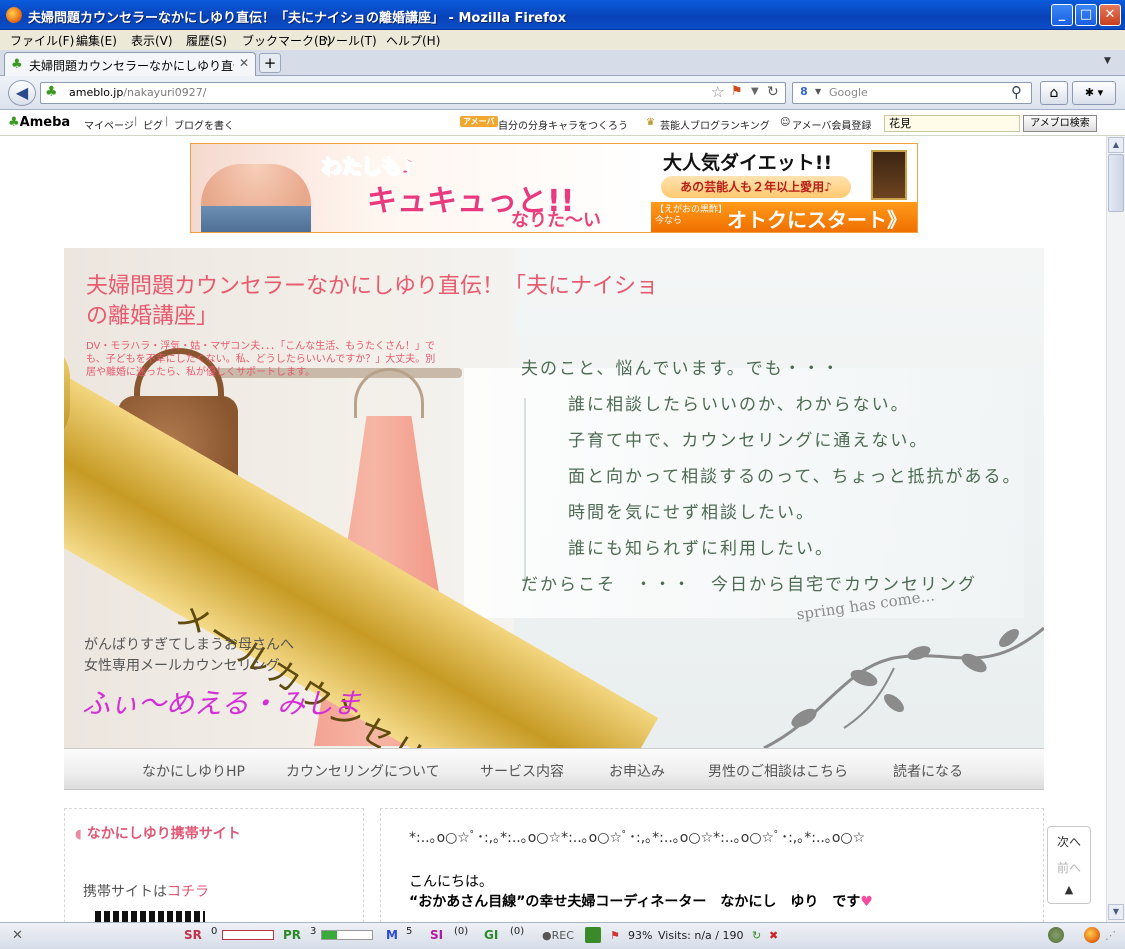  I want to click on sidebar-mobile-line: 携帯サイトはコチラ, so click(146, 892).